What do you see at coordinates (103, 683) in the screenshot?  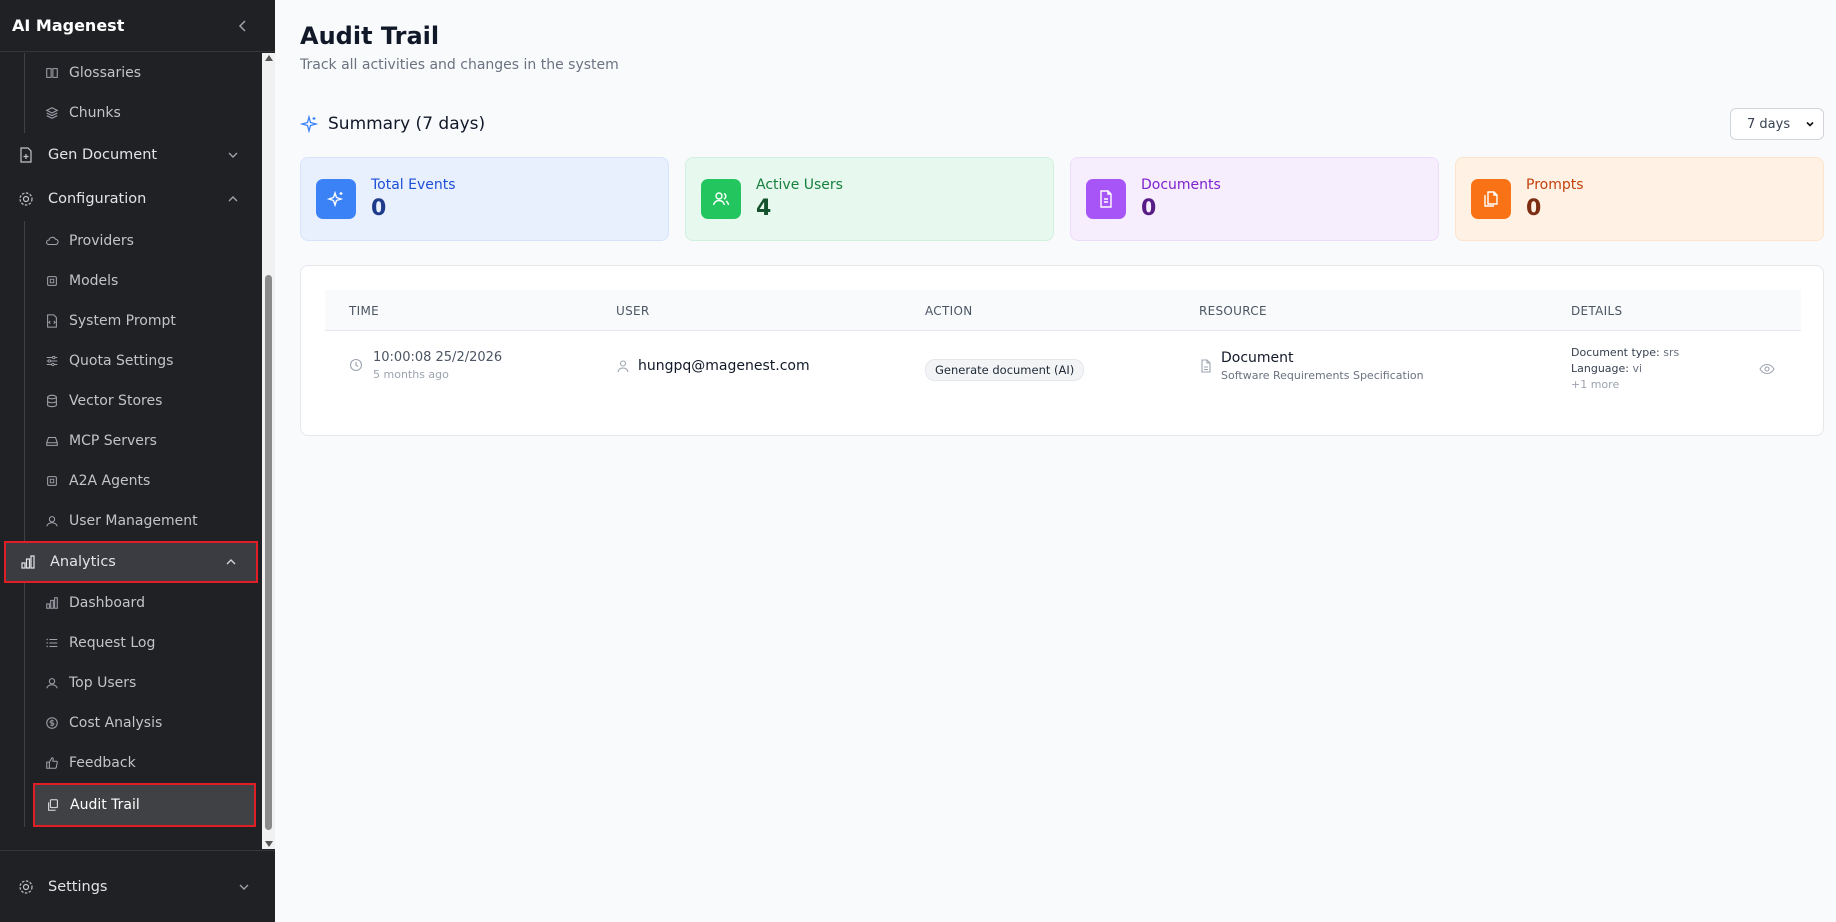 I see `sidebar-item-label: Top Users` at bounding box center [103, 683].